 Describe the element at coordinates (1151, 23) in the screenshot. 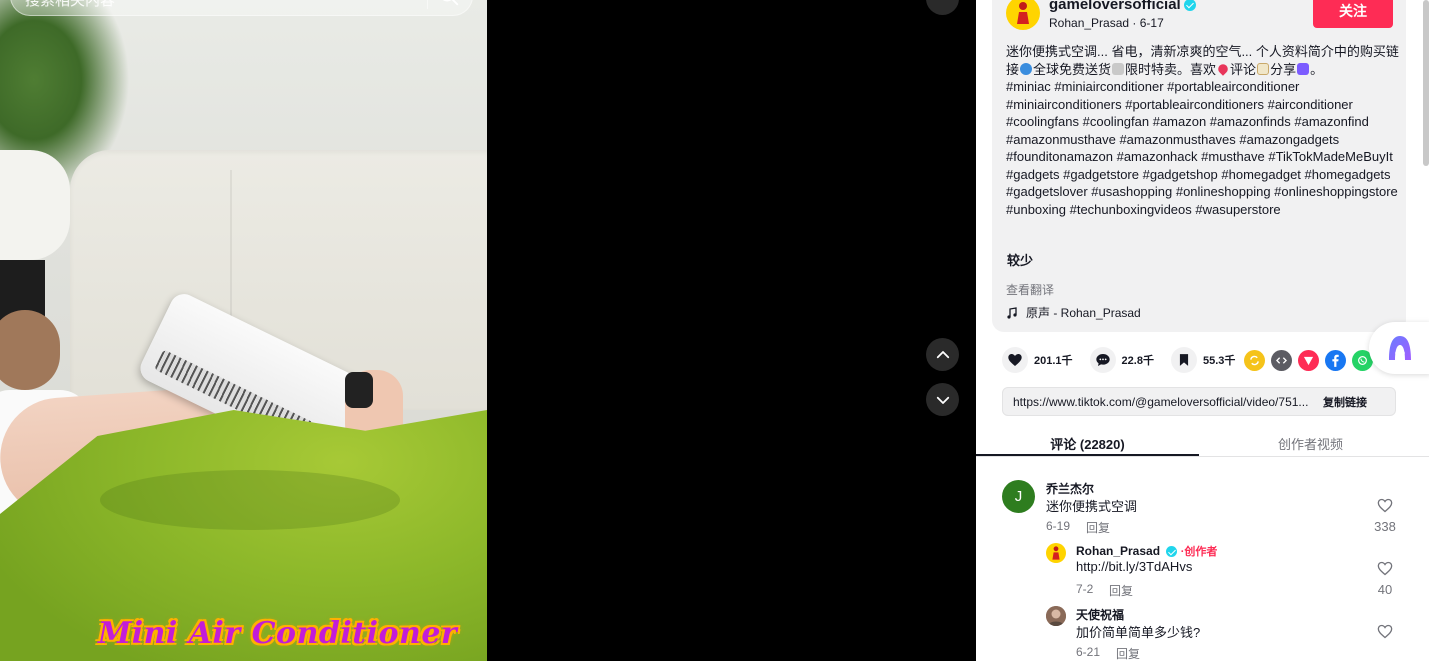

I see `post-date: 6-17` at that location.